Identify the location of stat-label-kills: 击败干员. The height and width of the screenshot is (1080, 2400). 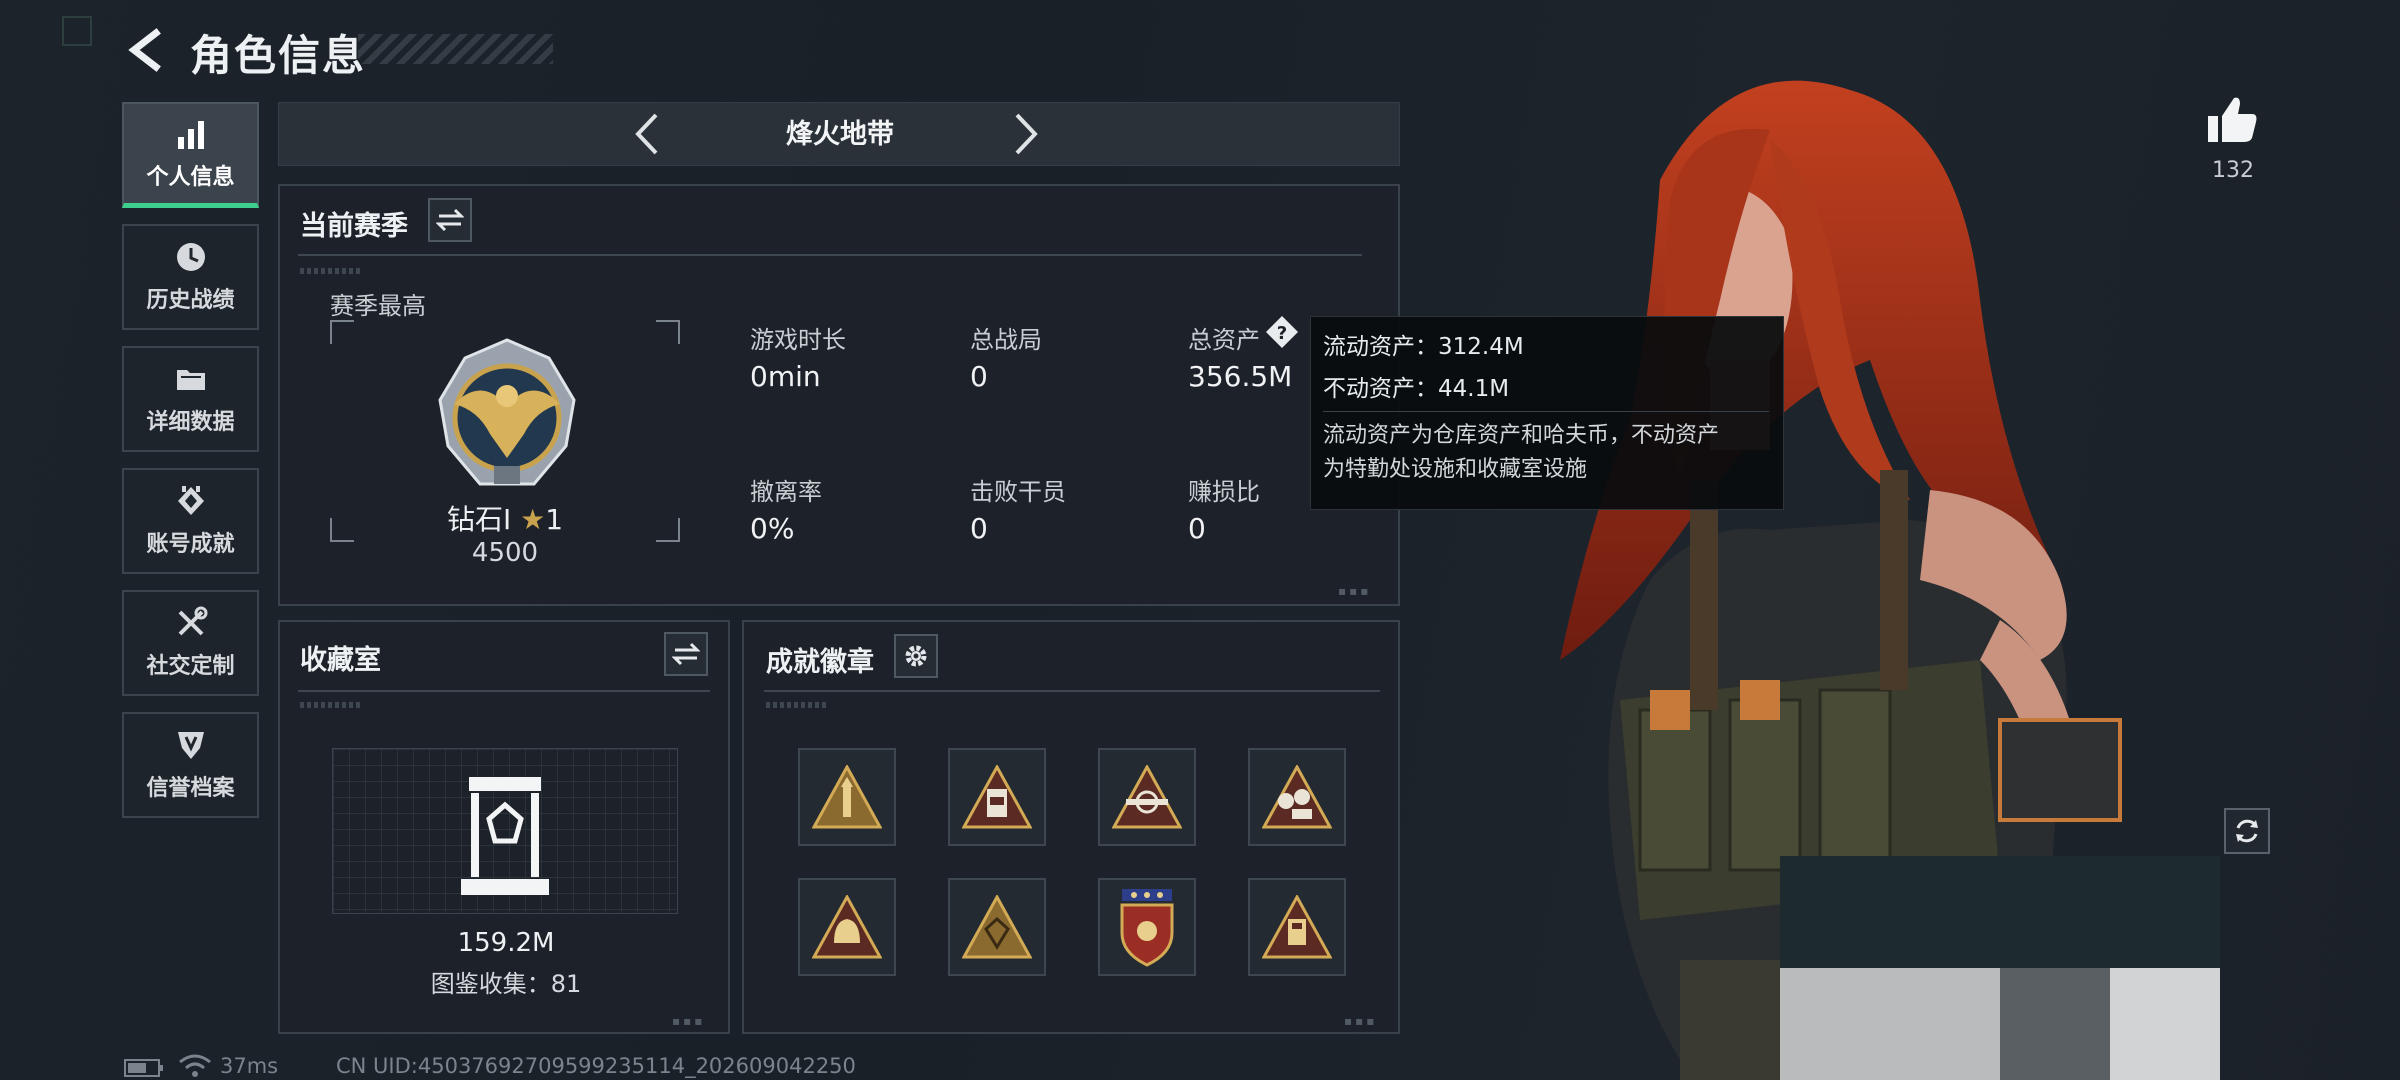
(1018, 492).